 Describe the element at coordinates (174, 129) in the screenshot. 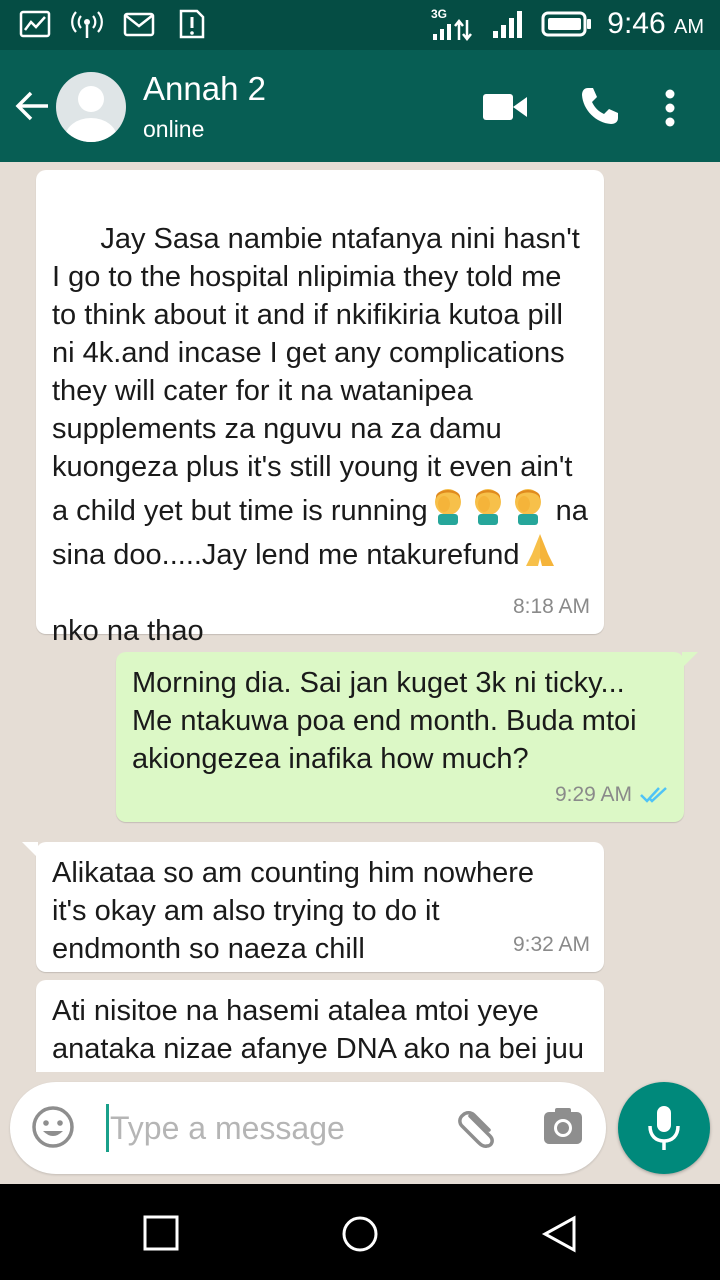

I see `contact-status: online` at that location.